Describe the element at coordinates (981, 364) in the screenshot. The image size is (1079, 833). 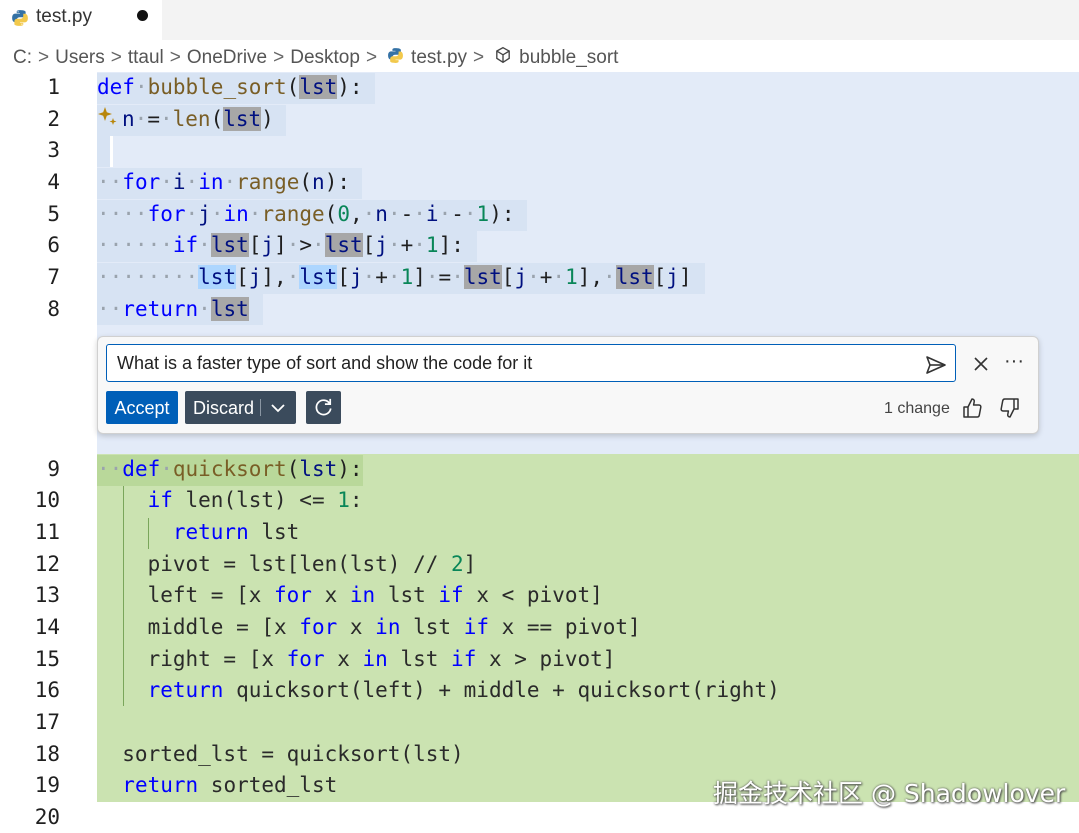
I see `close-icon` at that location.